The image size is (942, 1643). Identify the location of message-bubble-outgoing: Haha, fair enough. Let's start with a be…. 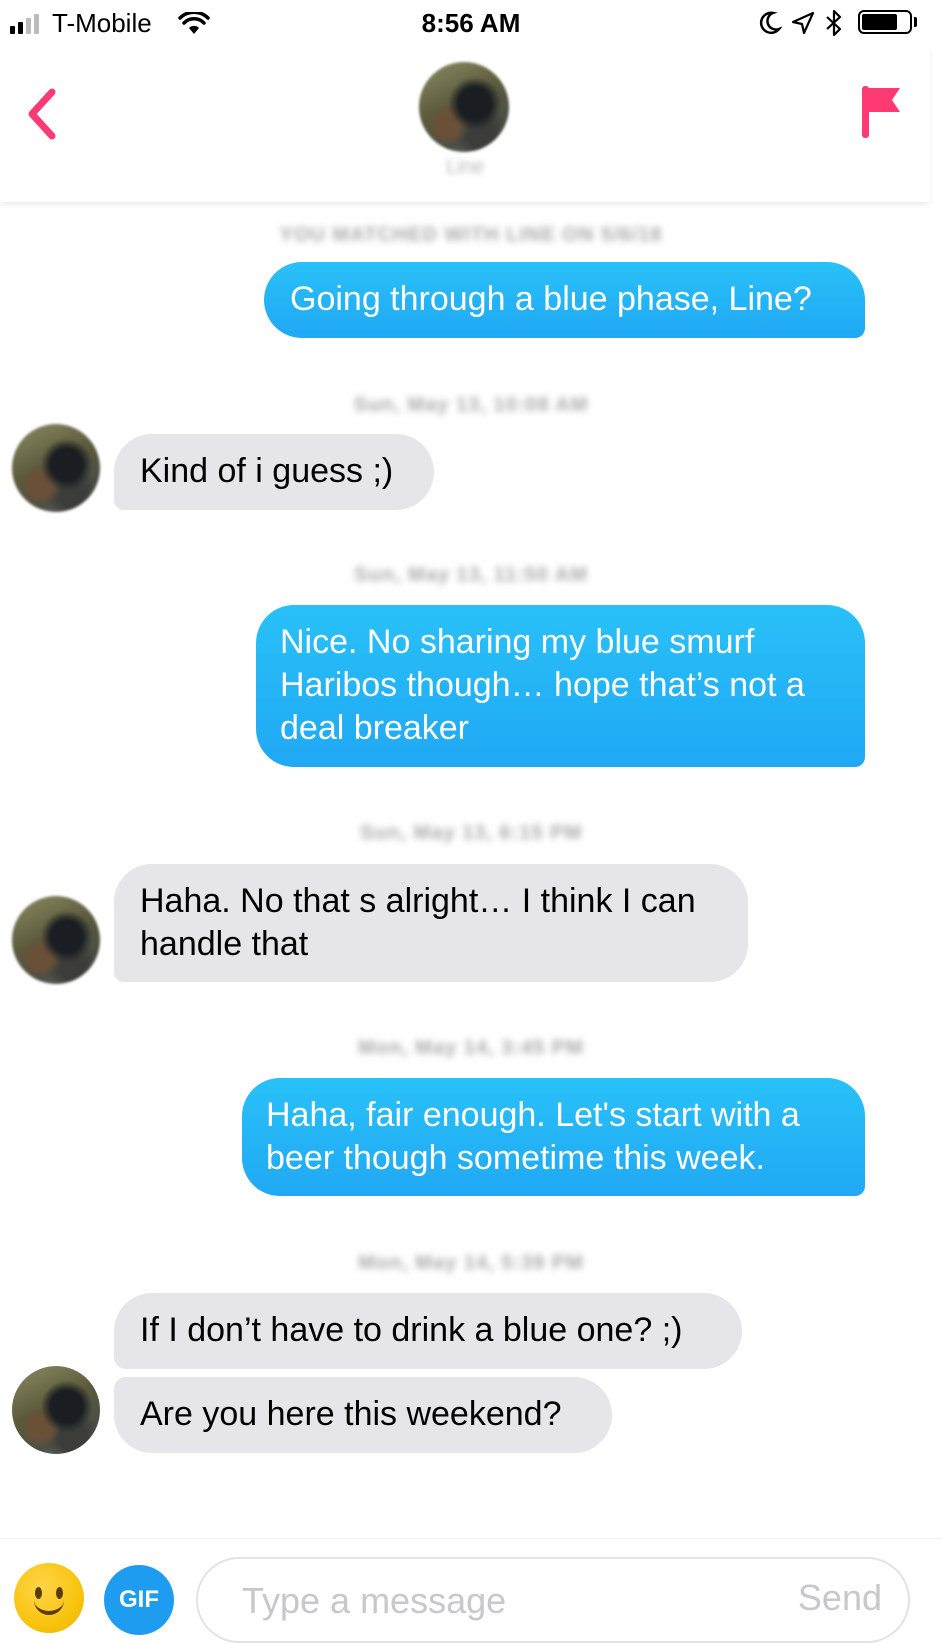
(553, 1137).